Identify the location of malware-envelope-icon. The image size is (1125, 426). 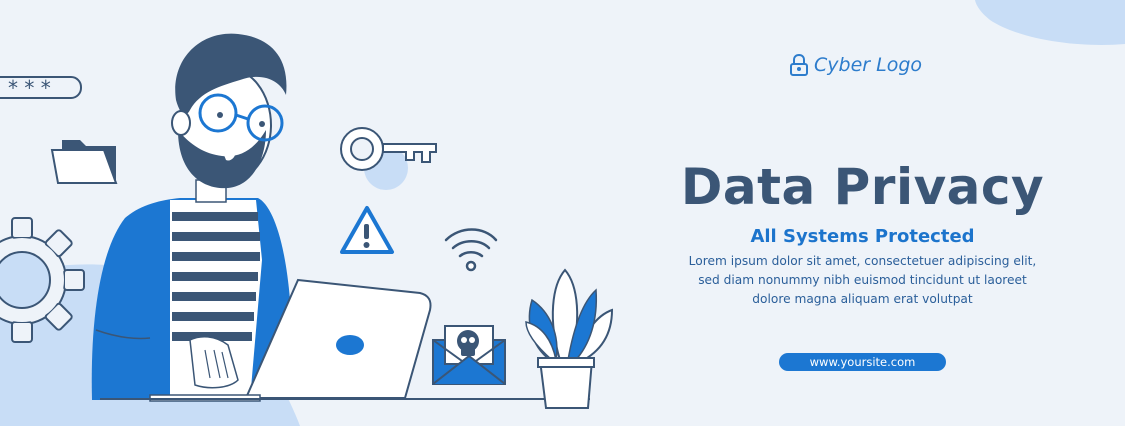
(469, 355).